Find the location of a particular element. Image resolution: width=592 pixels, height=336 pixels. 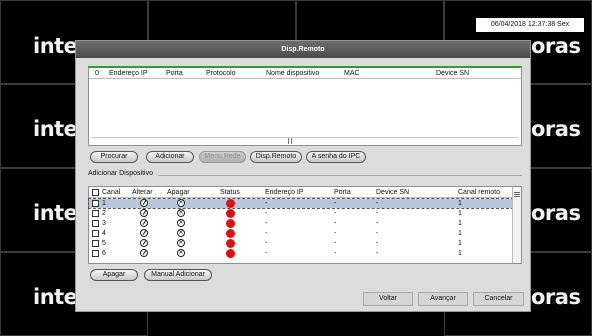

cell-canal: 5 is located at coordinates (104, 243).